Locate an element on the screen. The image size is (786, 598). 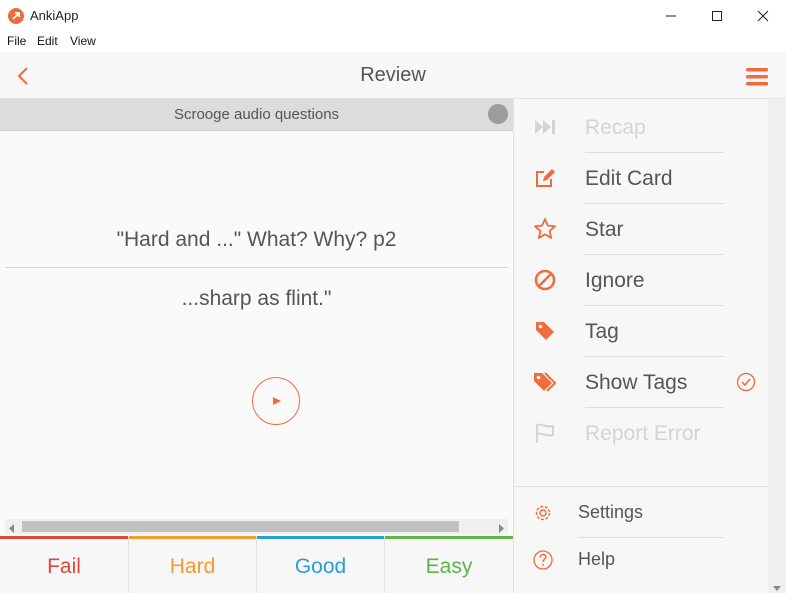
play-audio-button is located at coordinates (276, 401).